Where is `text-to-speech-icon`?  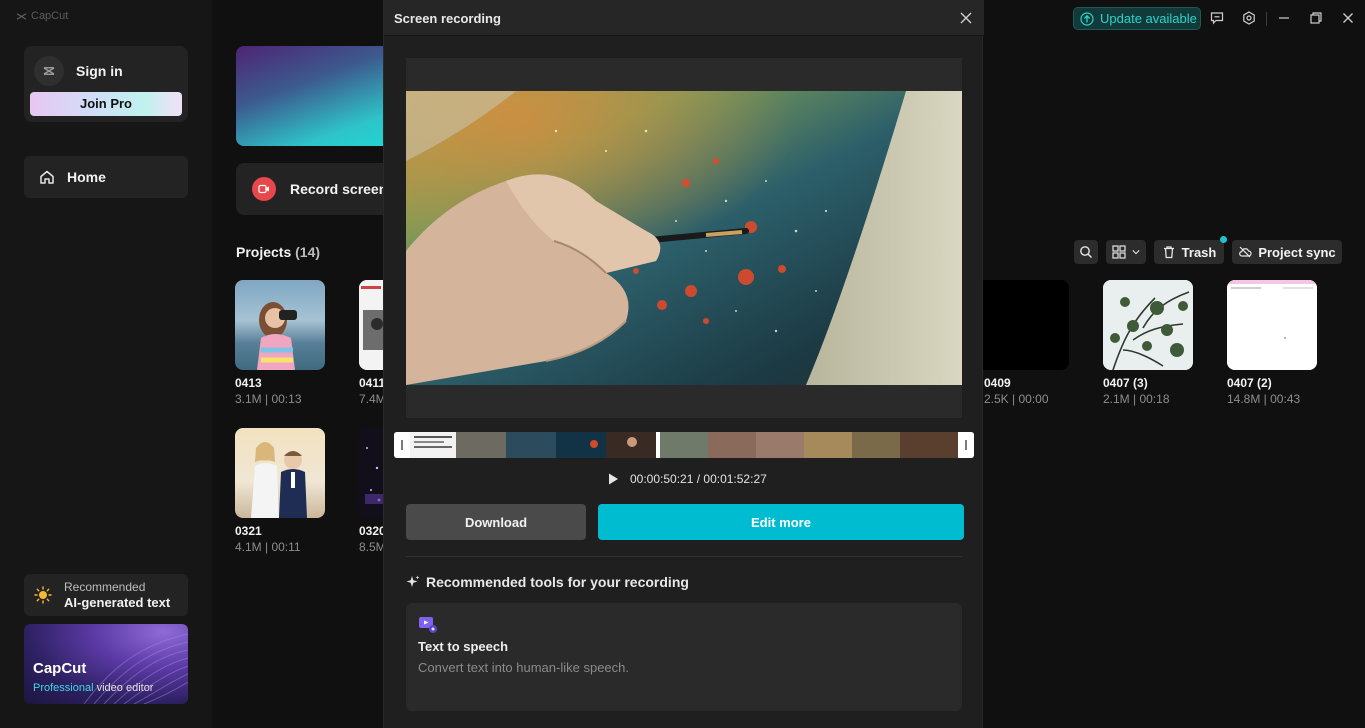
text-to-speech-icon is located at coordinates (428, 625).